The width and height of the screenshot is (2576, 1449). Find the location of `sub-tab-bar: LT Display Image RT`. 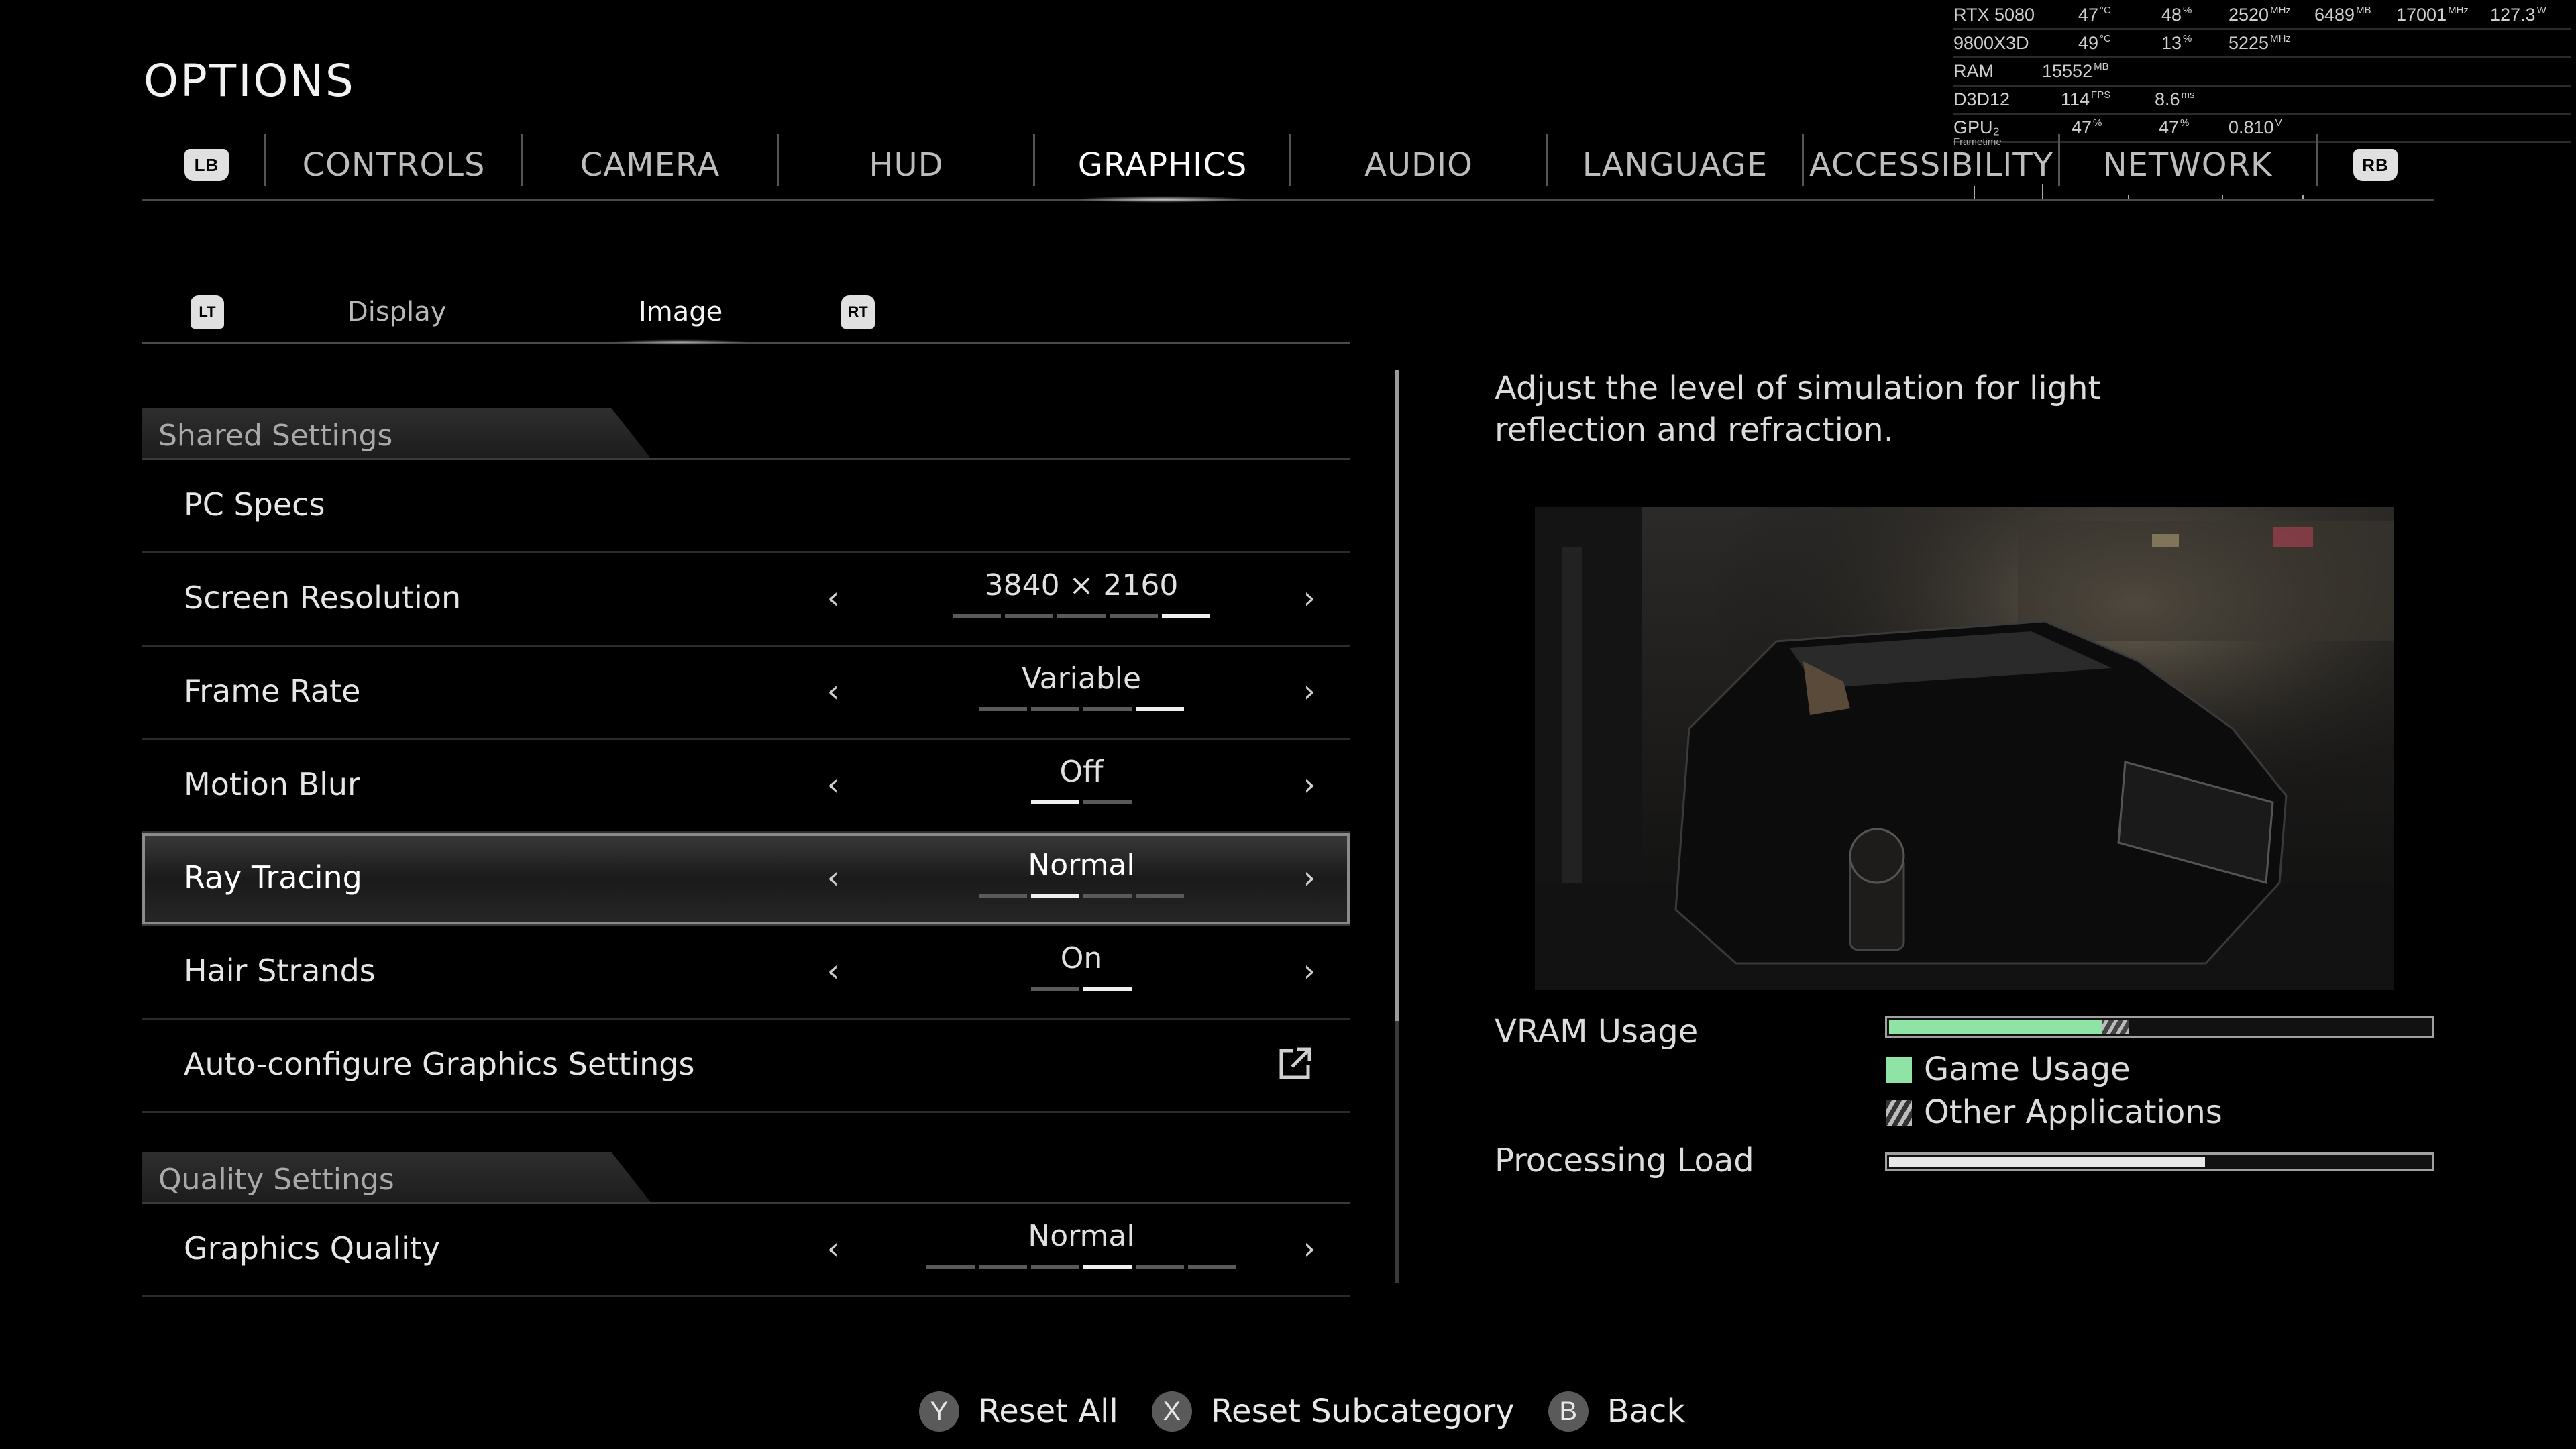

sub-tab-bar: LT Display Image RT is located at coordinates (746, 313).